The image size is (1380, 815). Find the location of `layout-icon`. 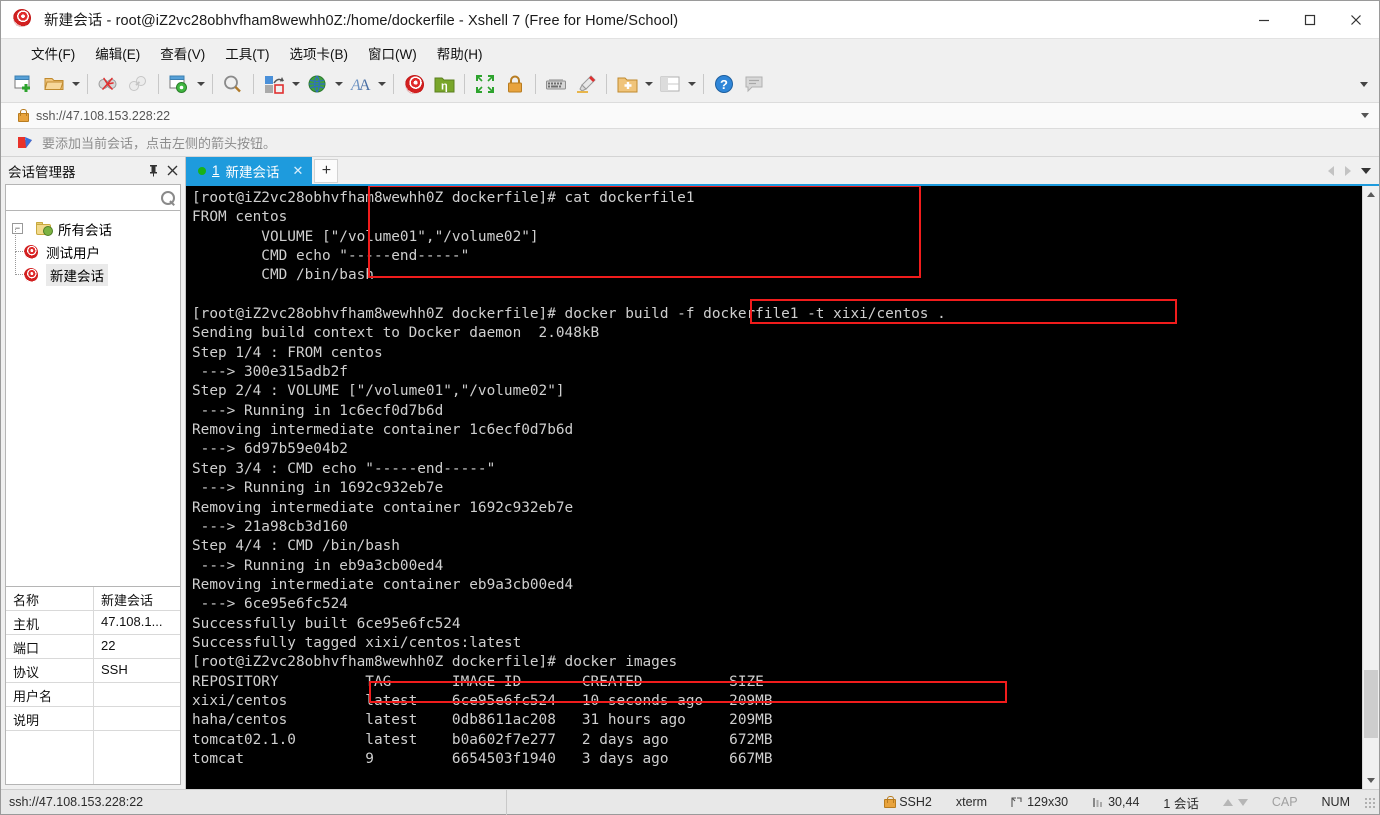

layout-icon is located at coordinates (670, 84).